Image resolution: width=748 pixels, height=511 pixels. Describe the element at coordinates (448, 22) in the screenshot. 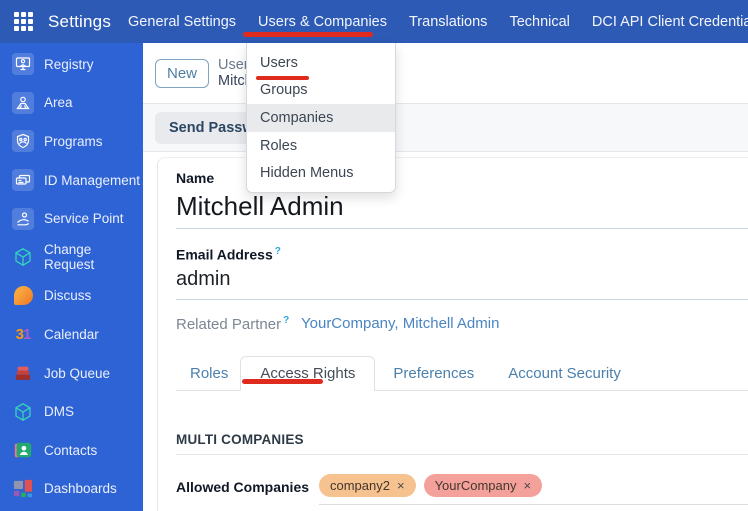

I see `nav-item-translations: Translations` at that location.